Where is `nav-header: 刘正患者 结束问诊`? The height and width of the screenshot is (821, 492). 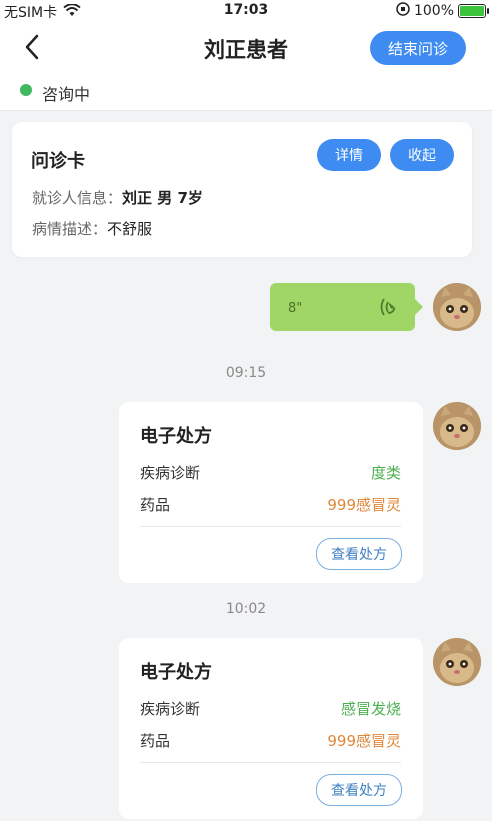 nav-header: 刘正患者 结束问诊 is located at coordinates (246, 47).